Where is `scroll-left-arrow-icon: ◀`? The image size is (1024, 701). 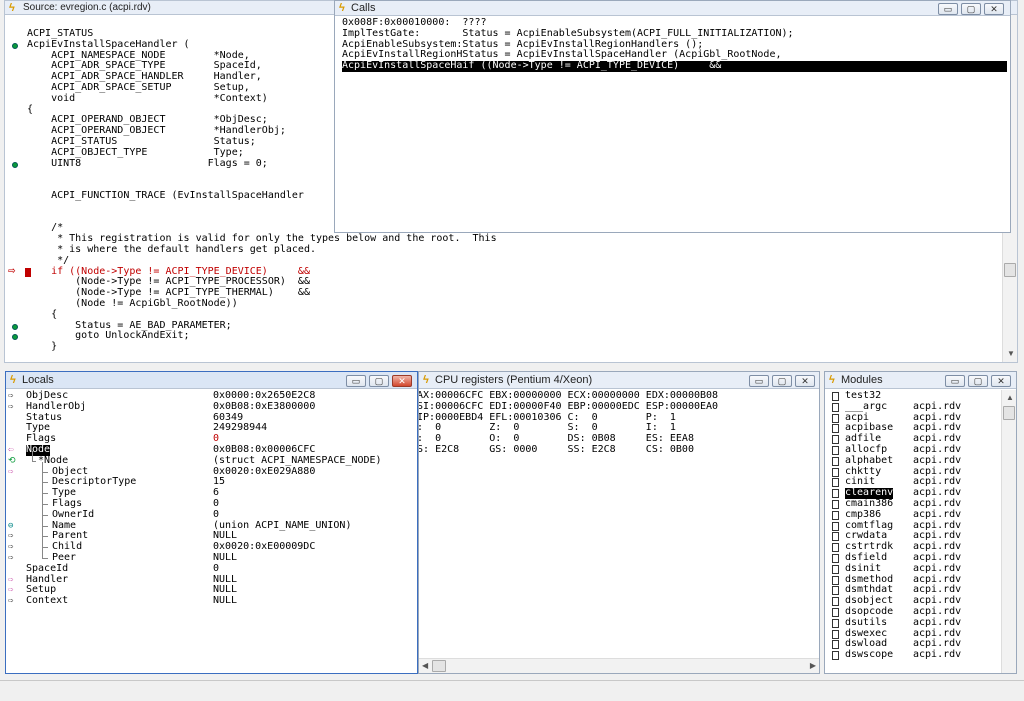 scroll-left-arrow-icon: ◀ is located at coordinates (425, 666).